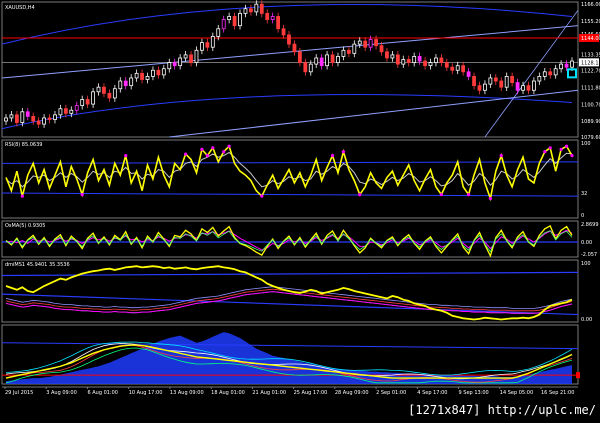 The height and width of the screenshot is (423, 600). I want to click on time-axis-tick-label: 14 Sep 05:00, so click(516, 393).